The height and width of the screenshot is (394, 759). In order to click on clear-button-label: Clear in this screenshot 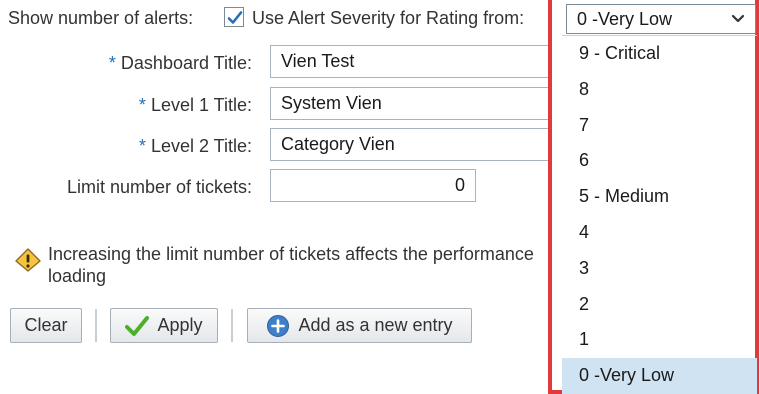, I will do `click(46, 325)`.